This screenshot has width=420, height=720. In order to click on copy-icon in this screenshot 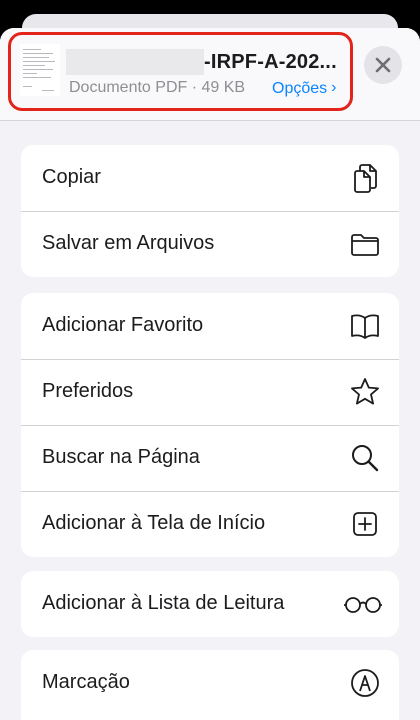, I will do `click(365, 178)`.